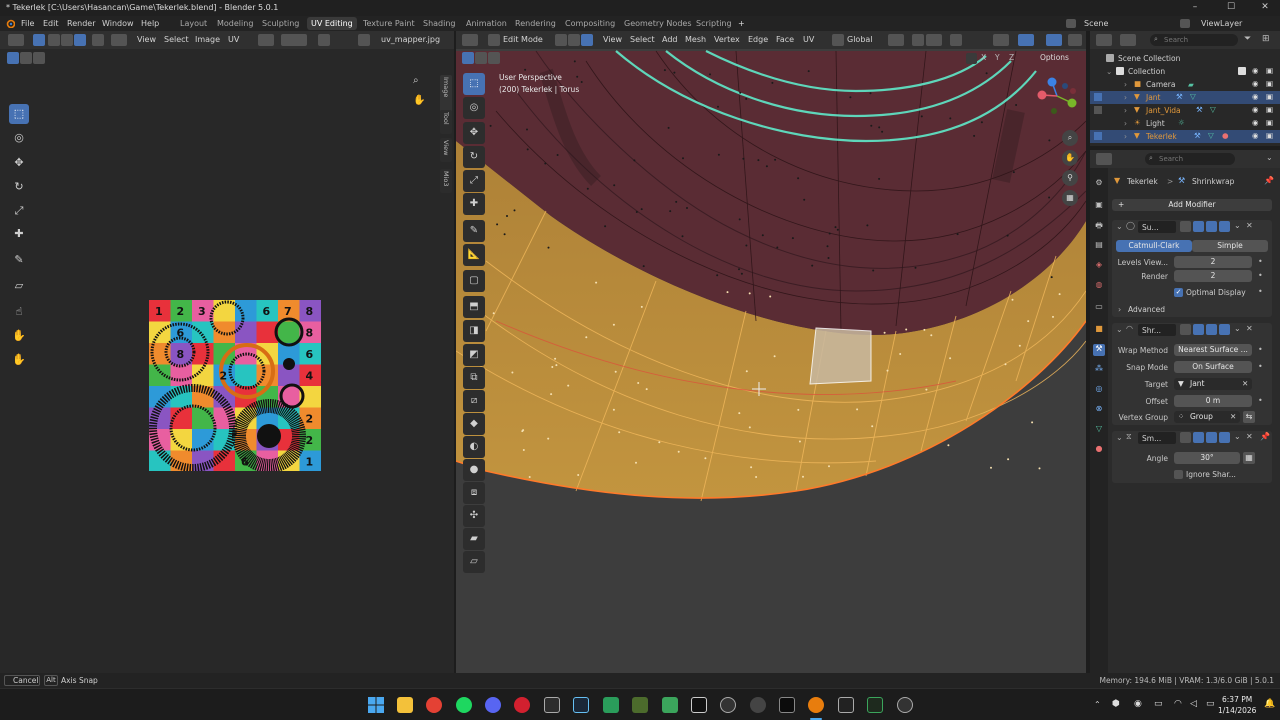 Image resolution: width=1280 pixels, height=720 pixels. What do you see at coordinates (1185, 110) in the screenshot?
I see `outliner-row-jant-vida: › ▼ Jant_Vida ⚒ ▽ ◉ ▣` at bounding box center [1185, 110].